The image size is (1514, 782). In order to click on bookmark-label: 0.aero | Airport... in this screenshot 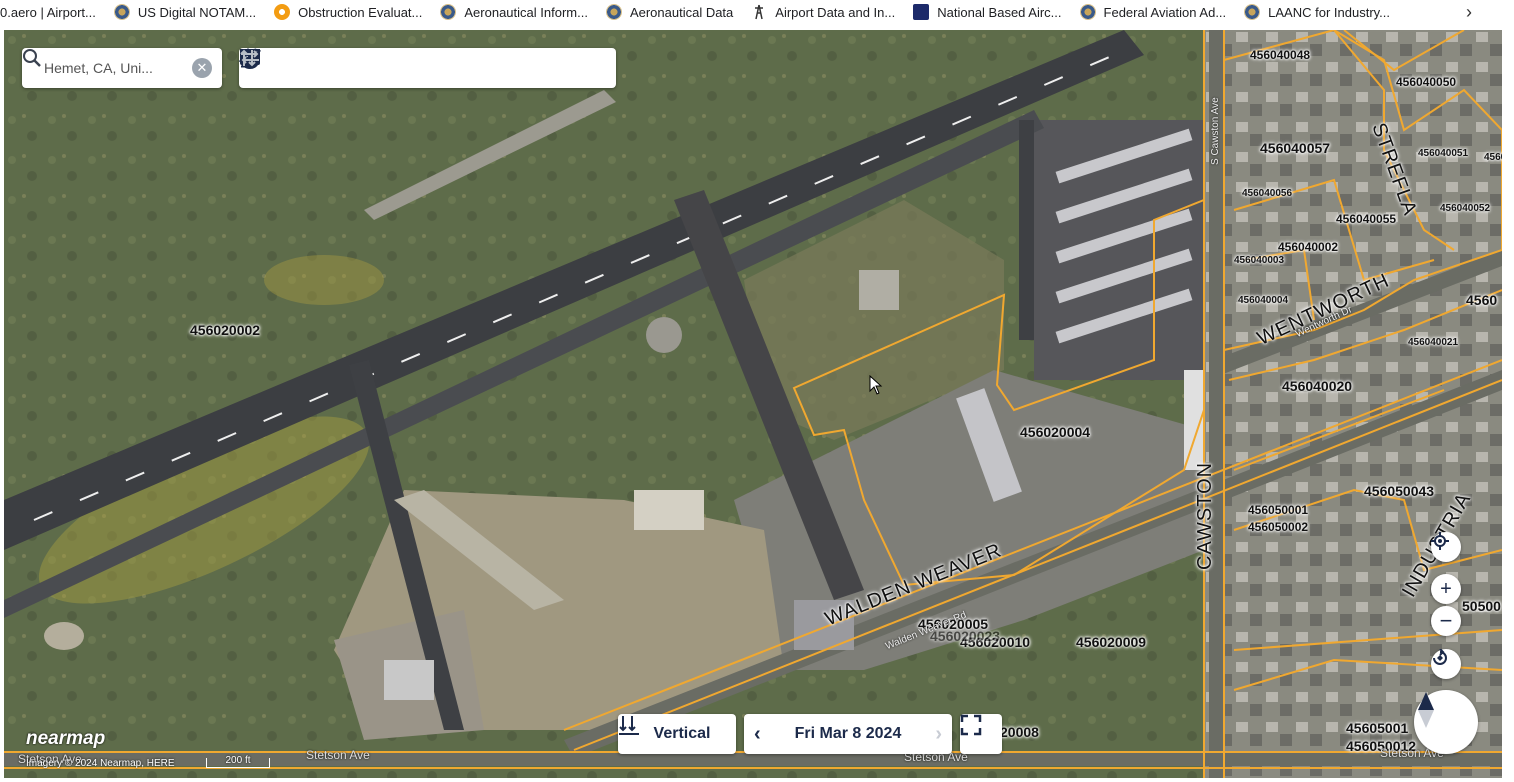, I will do `click(48, 12)`.